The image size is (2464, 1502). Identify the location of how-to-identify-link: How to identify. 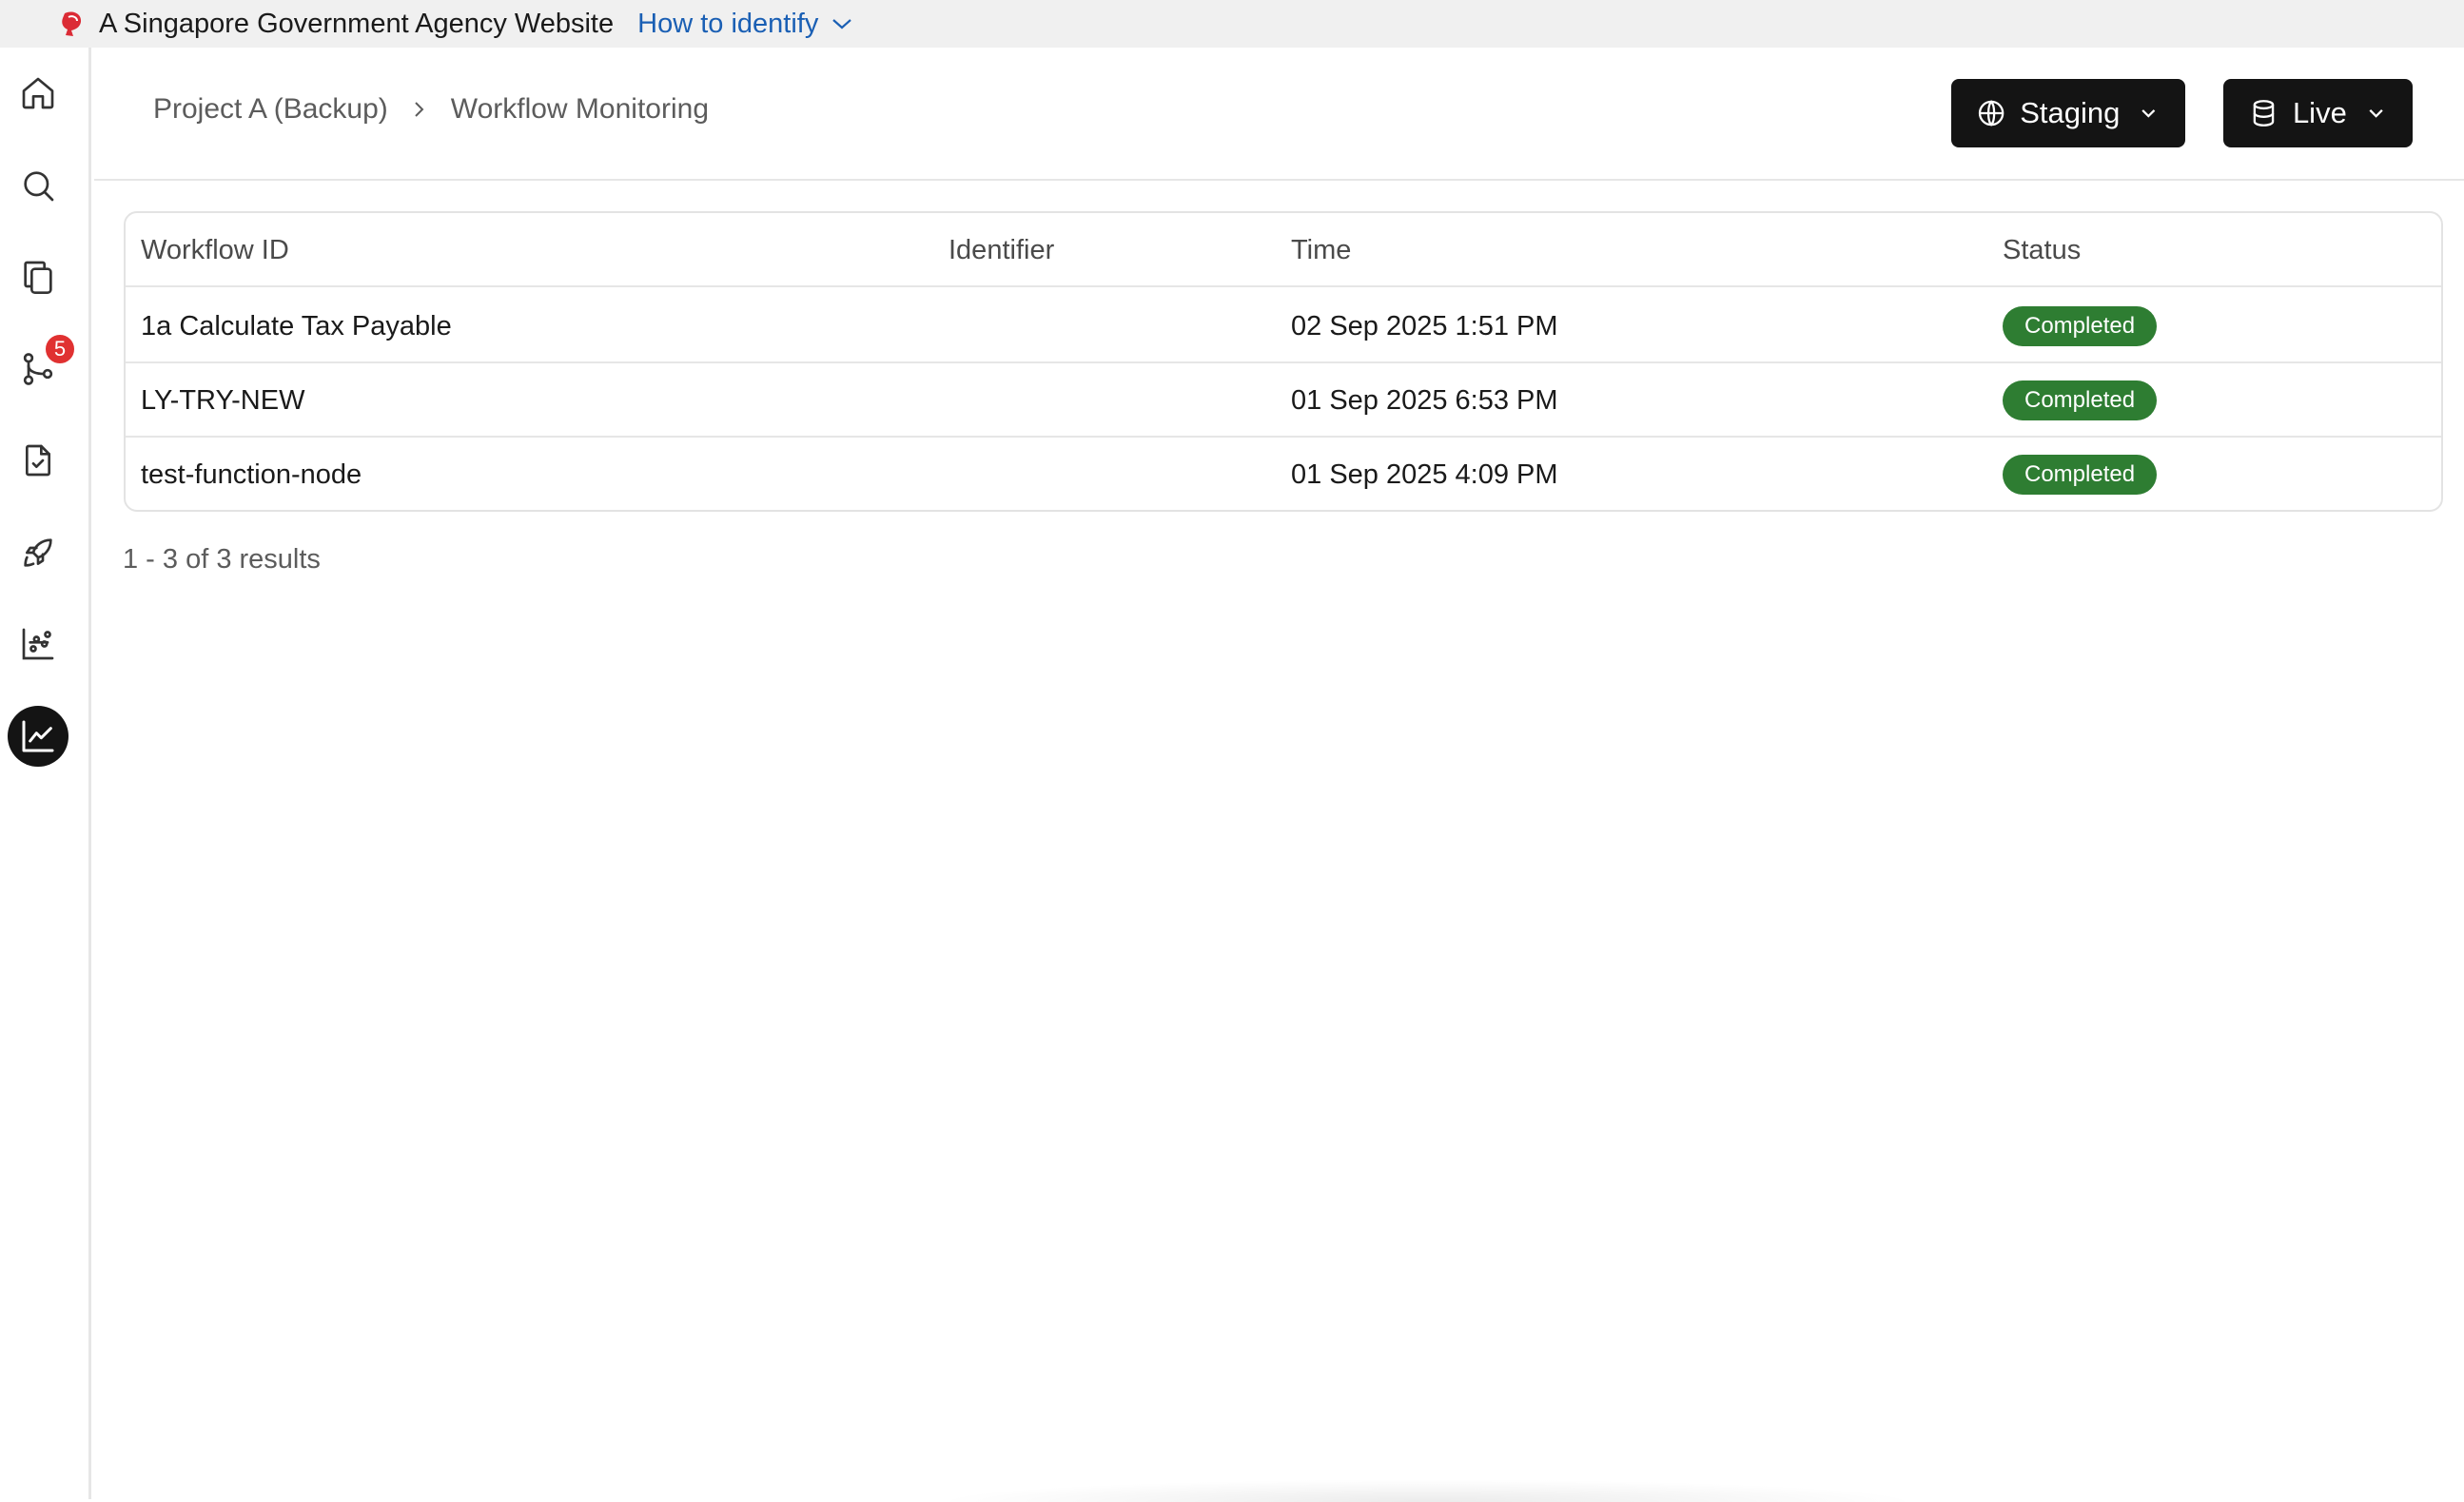
(744, 24).